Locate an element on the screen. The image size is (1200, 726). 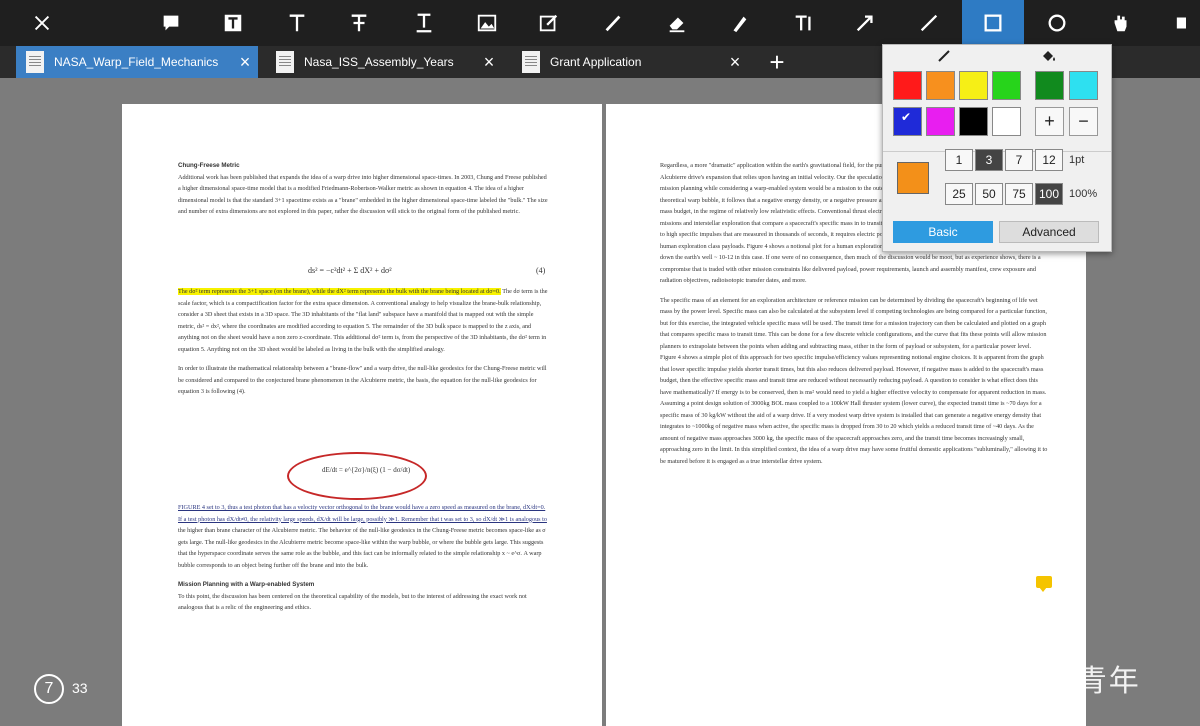
color-swatch-black is located at coordinates (973, 121).